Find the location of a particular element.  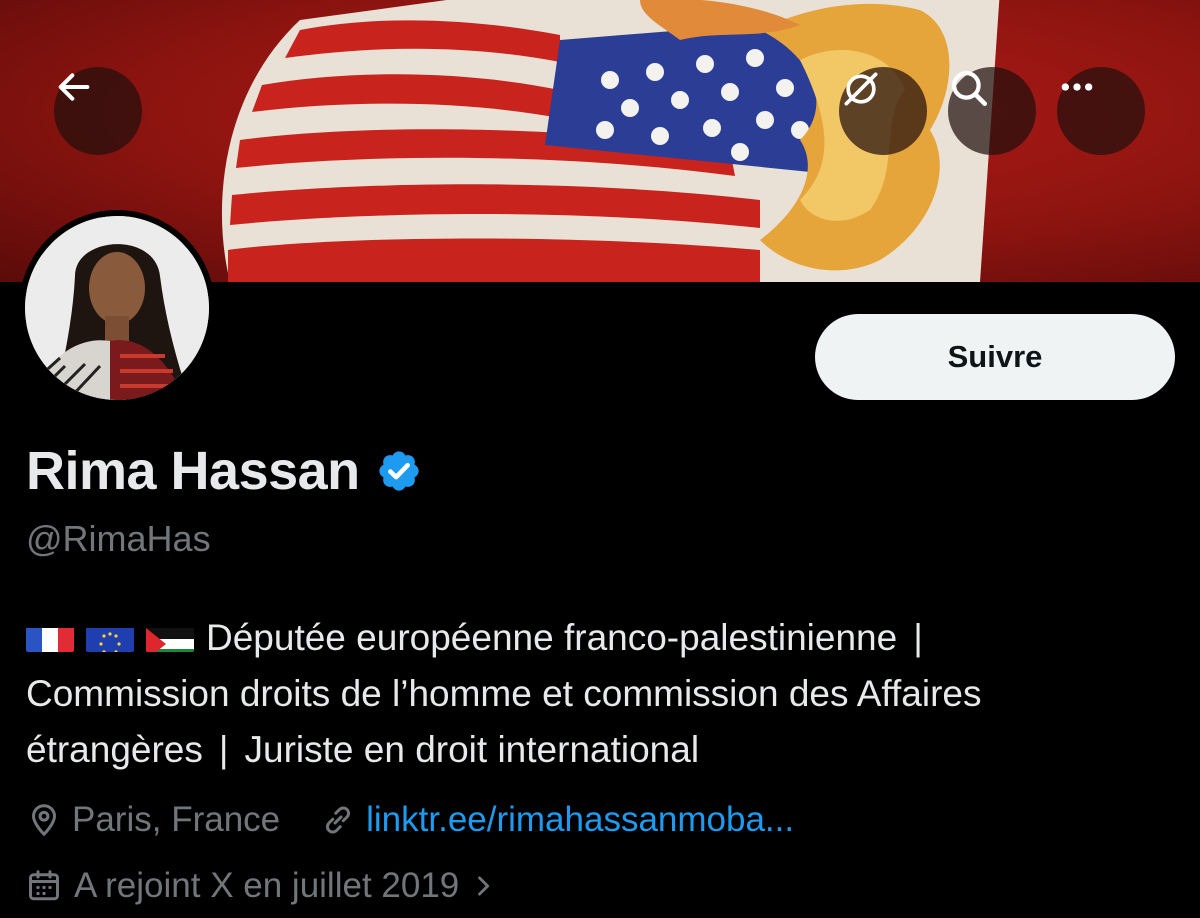

joined-date-row: A rejoint X en juillet 2019 is located at coordinates (267, 886).